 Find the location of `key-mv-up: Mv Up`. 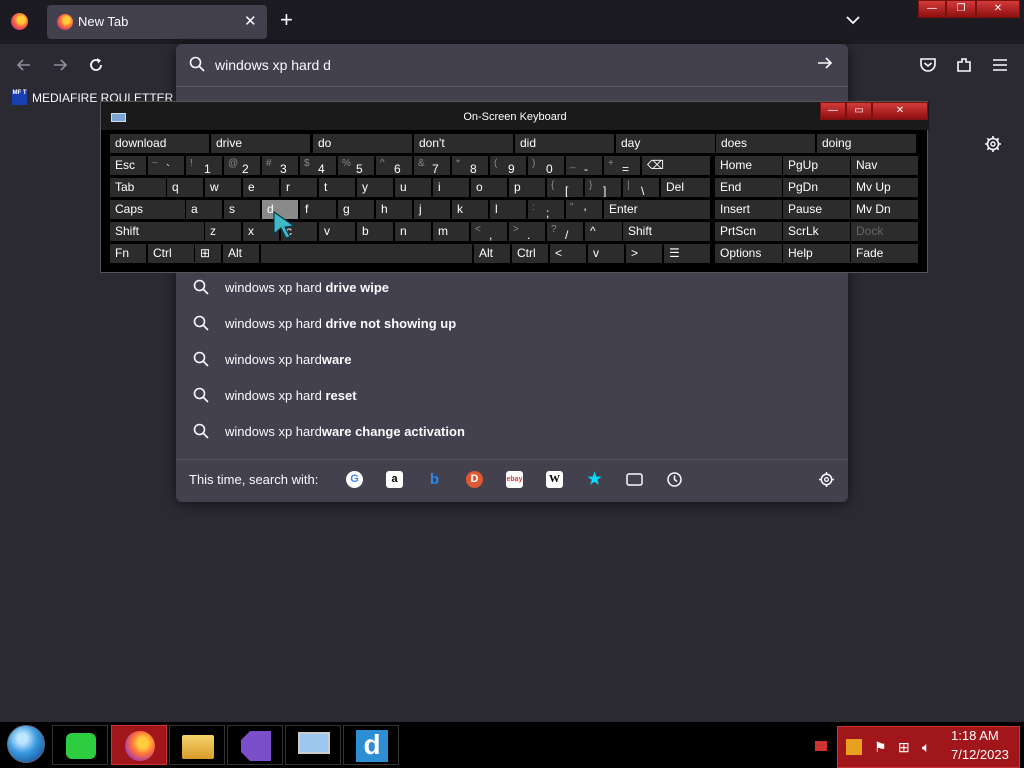

key-mv-up: Mv Up is located at coordinates (884, 187).